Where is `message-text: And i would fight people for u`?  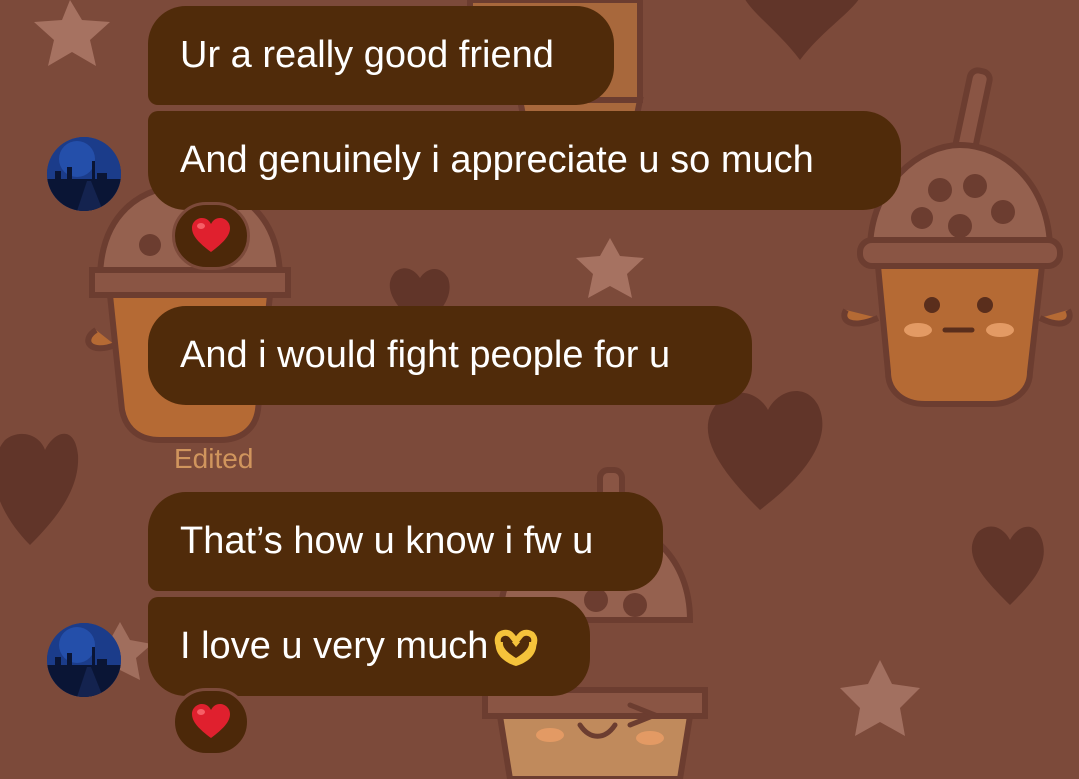
message-text: And i would fight people for u is located at coordinates (425, 355).